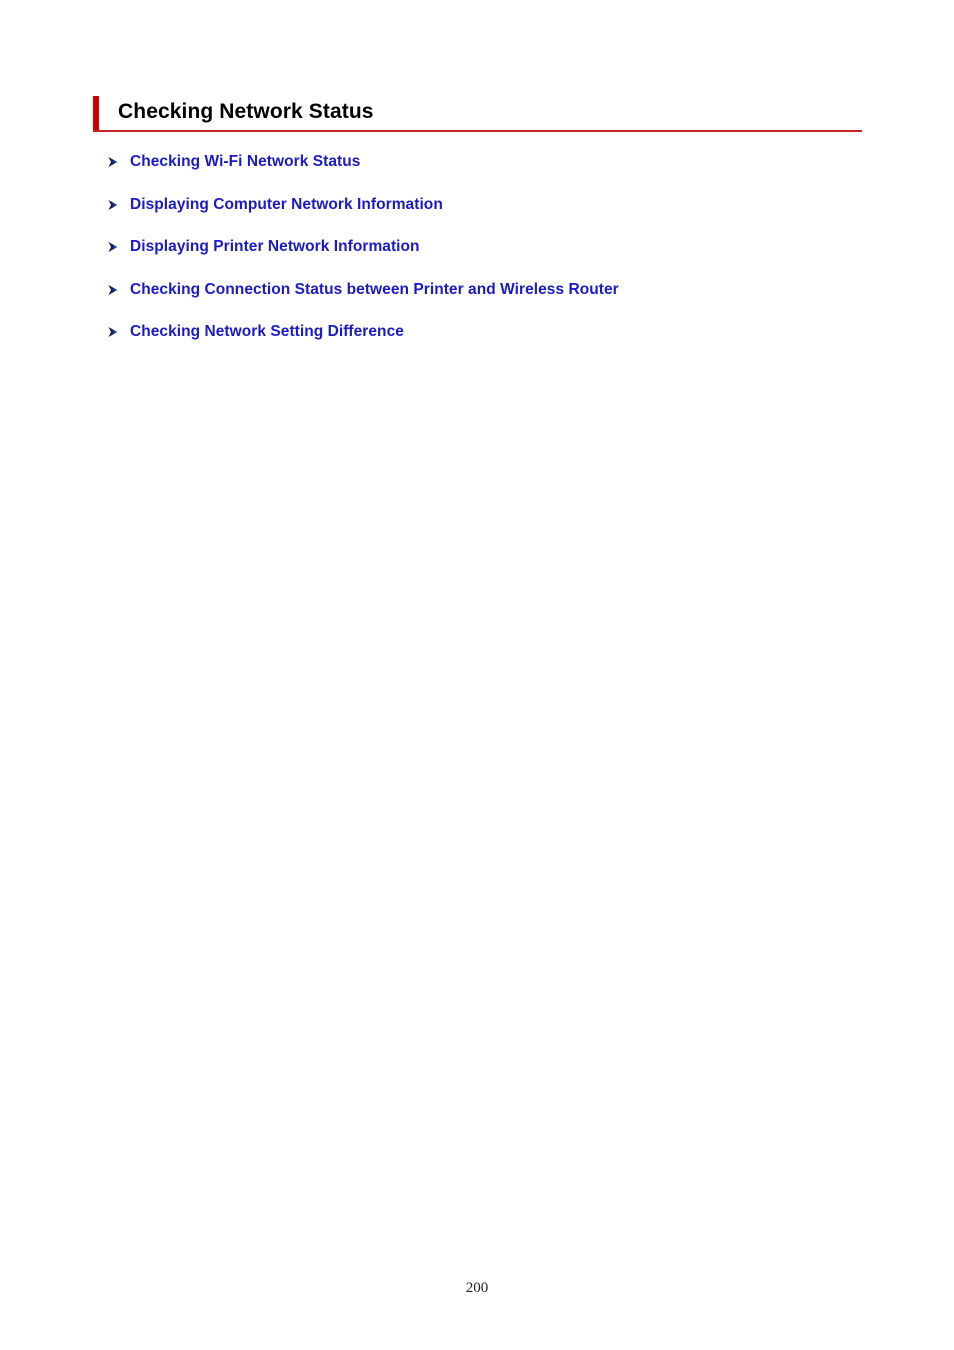  What do you see at coordinates (477, 1288) in the screenshot?
I see `page-number: 200` at bounding box center [477, 1288].